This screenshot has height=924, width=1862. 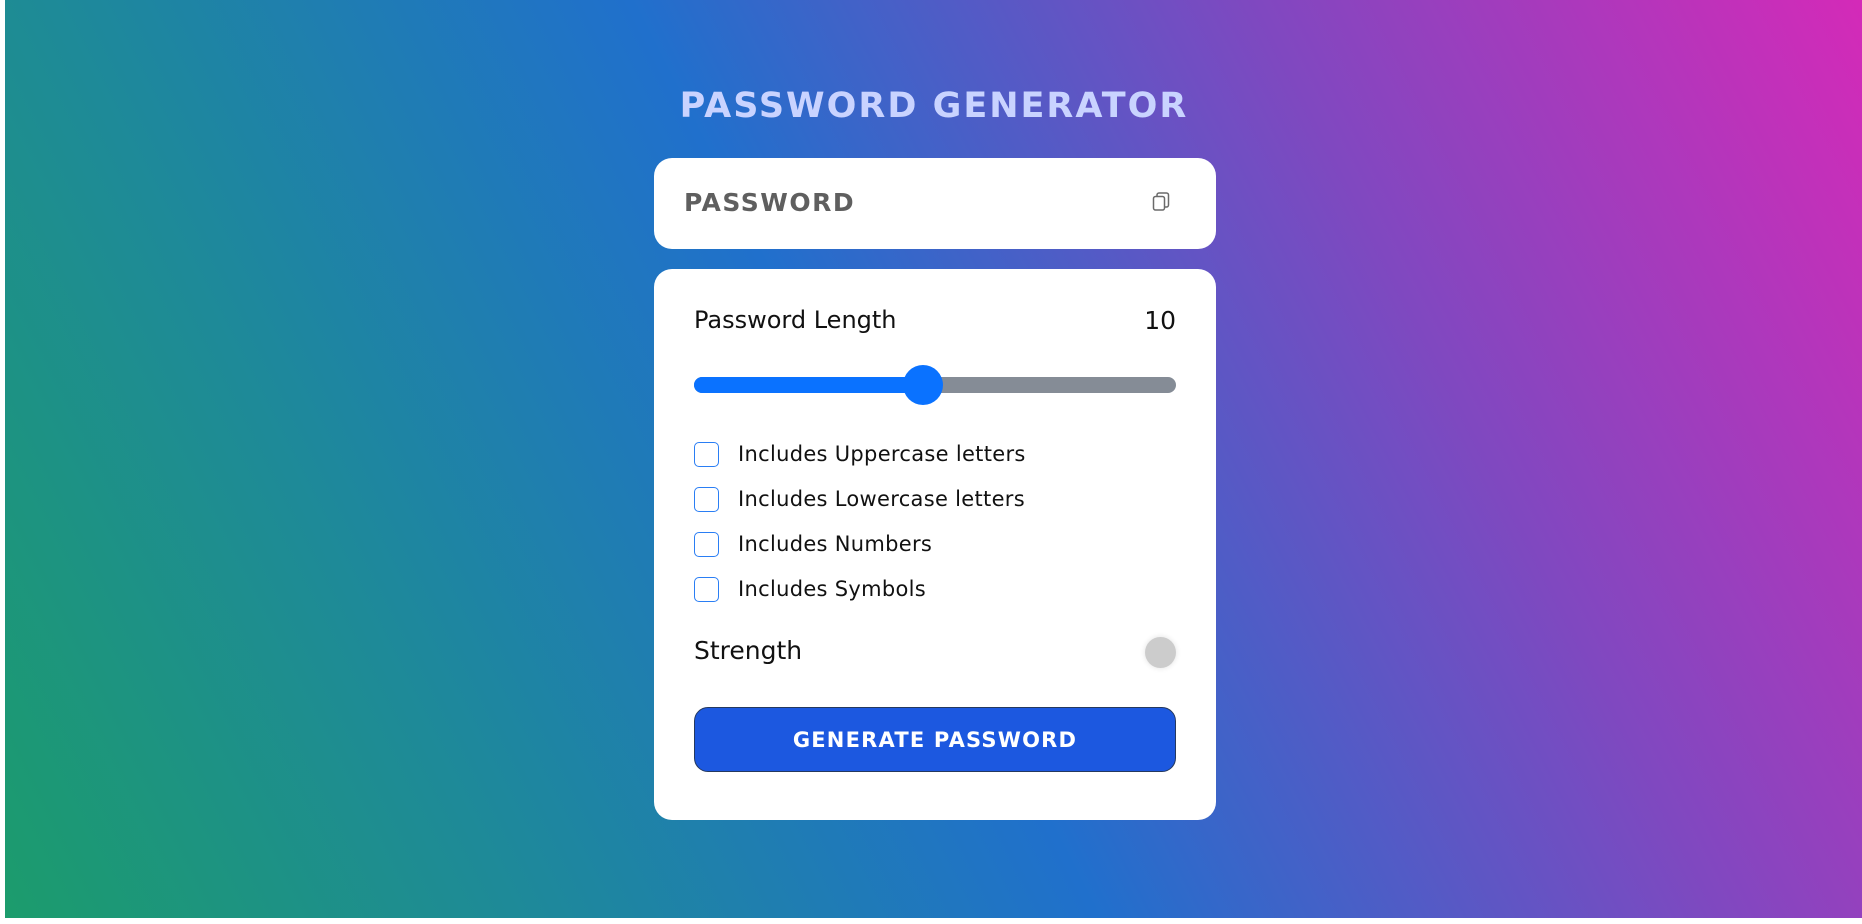 What do you see at coordinates (706, 544) in the screenshot?
I see `numbers-checkbox` at bounding box center [706, 544].